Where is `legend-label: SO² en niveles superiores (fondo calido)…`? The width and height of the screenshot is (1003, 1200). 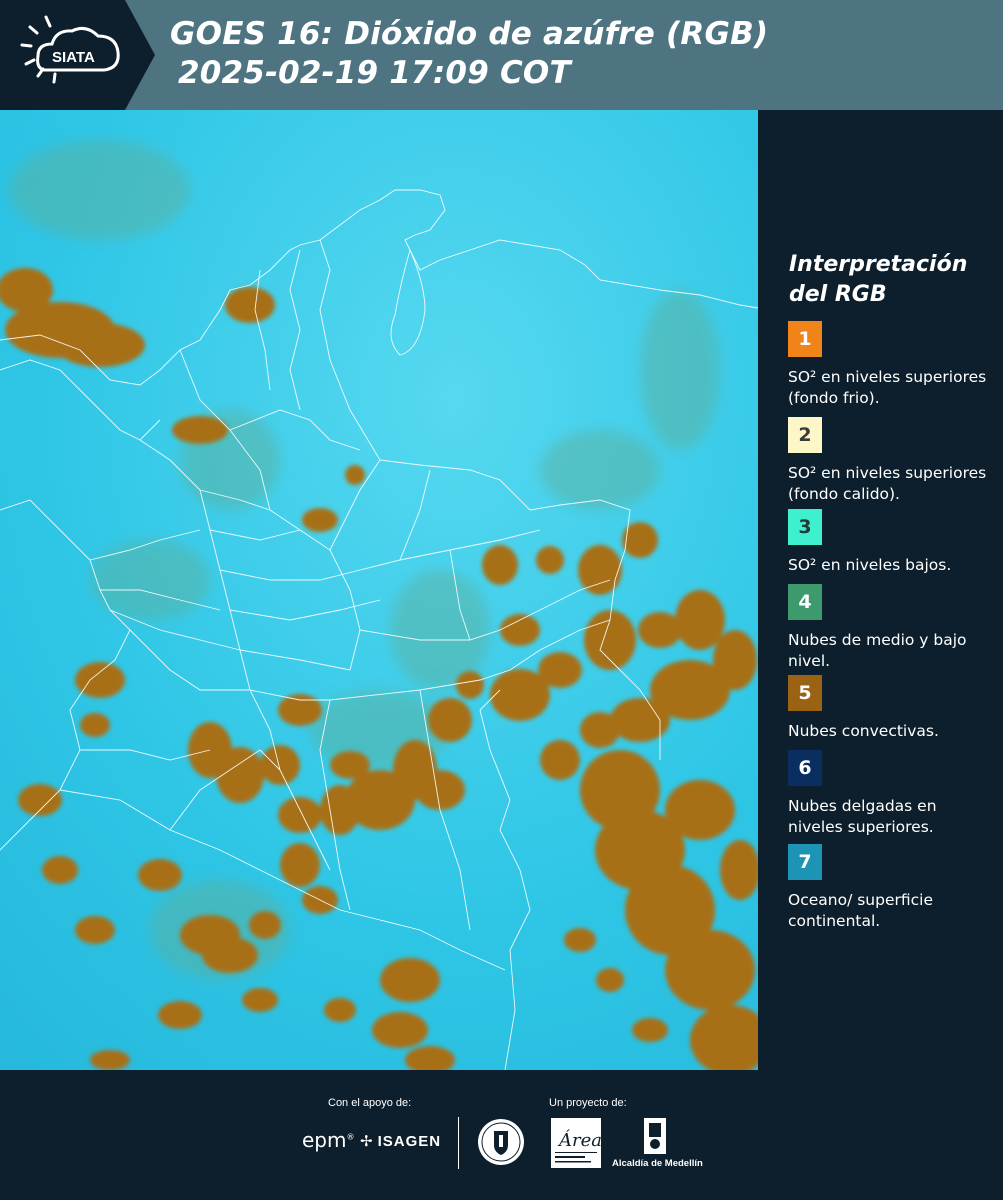 legend-label: SO² en niveles superiores (fondo calido)… is located at coordinates (887, 483).